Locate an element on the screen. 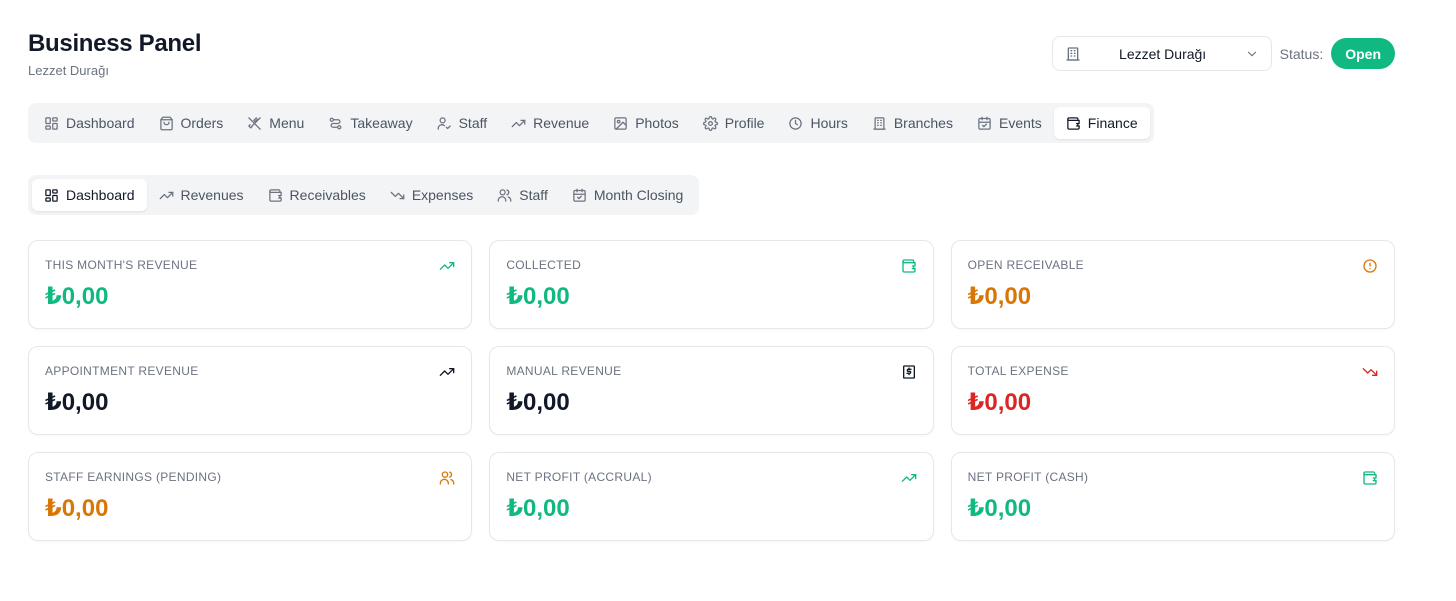 Image resolution: width=1456 pixels, height=601 pixels. tab-label: Revenues is located at coordinates (212, 195).